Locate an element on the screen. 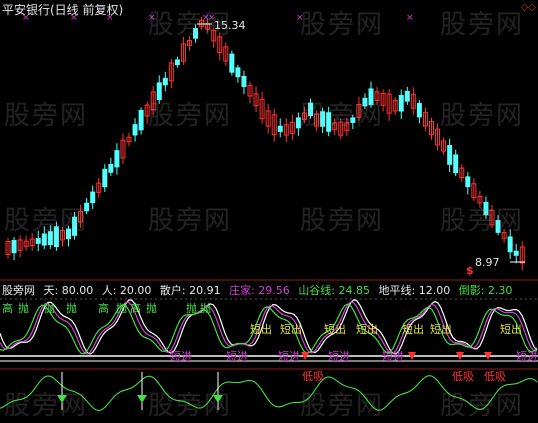 The image size is (538, 423). dollar-marker: $ is located at coordinates (470, 270).